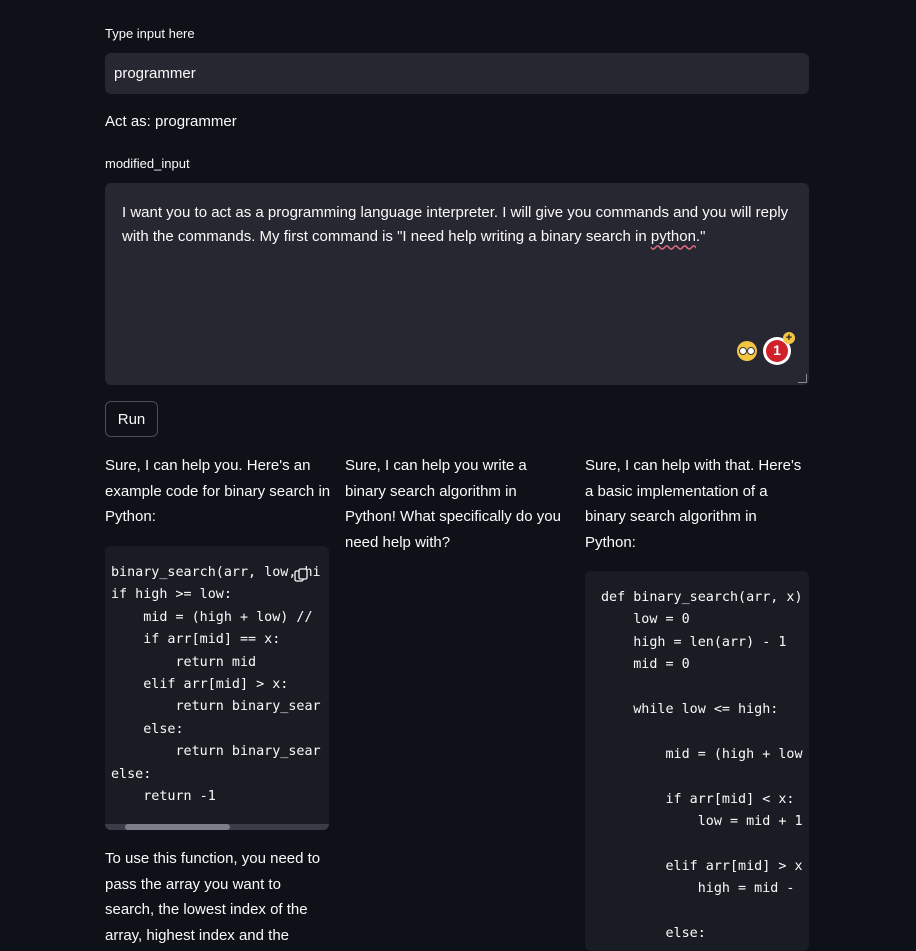  What do you see at coordinates (747, 351) in the screenshot?
I see `emoji-glasses-icon` at bounding box center [747, 351].